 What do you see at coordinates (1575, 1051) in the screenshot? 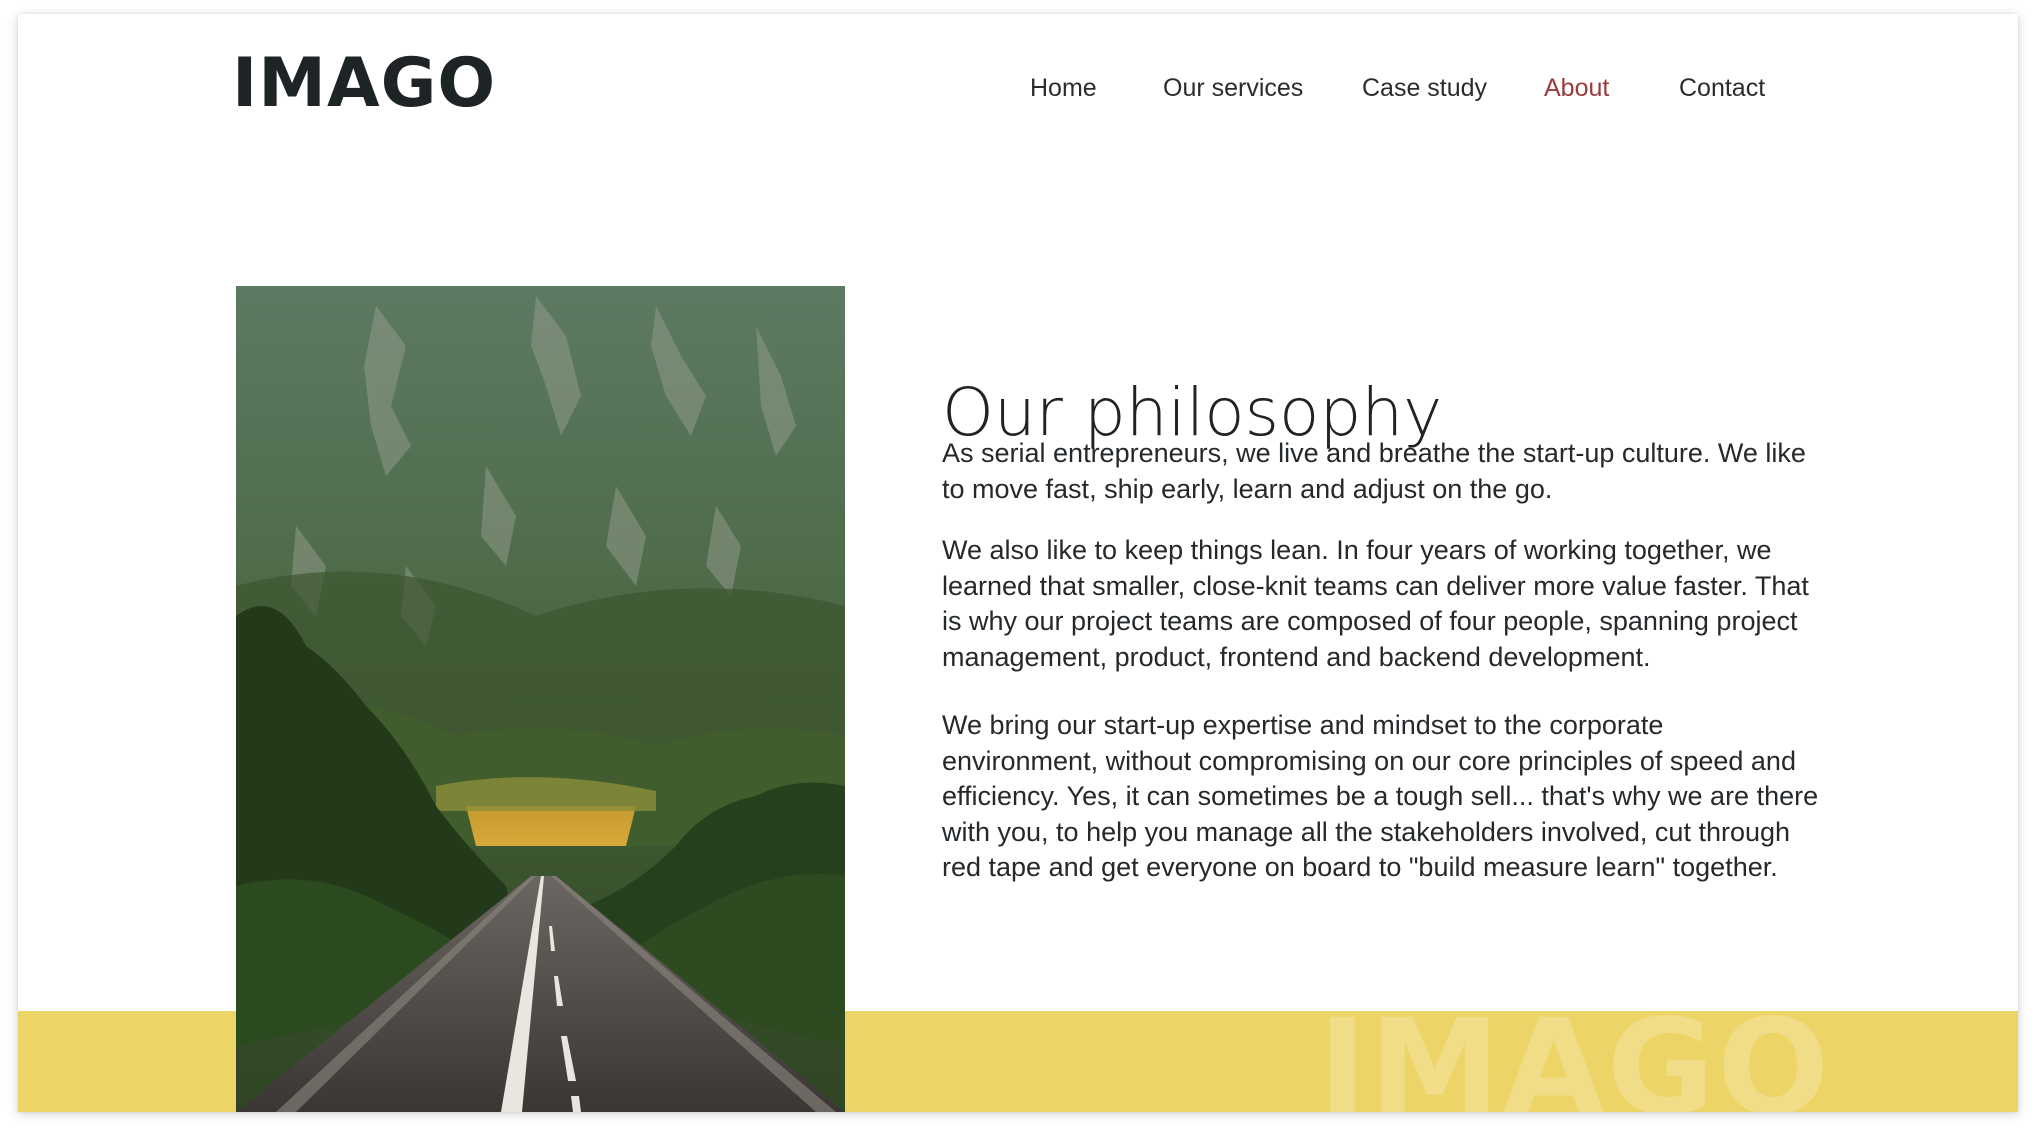
I see `footer-watermark-logo: IMAGO` at bounding box center [1575, 1051].